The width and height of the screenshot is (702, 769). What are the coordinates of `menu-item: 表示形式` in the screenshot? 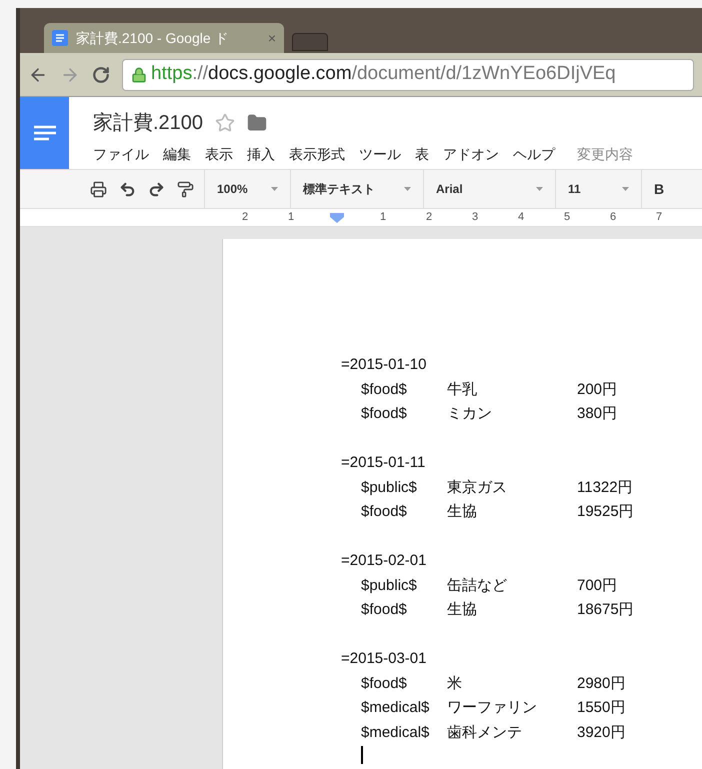 It's located at (317, 154).